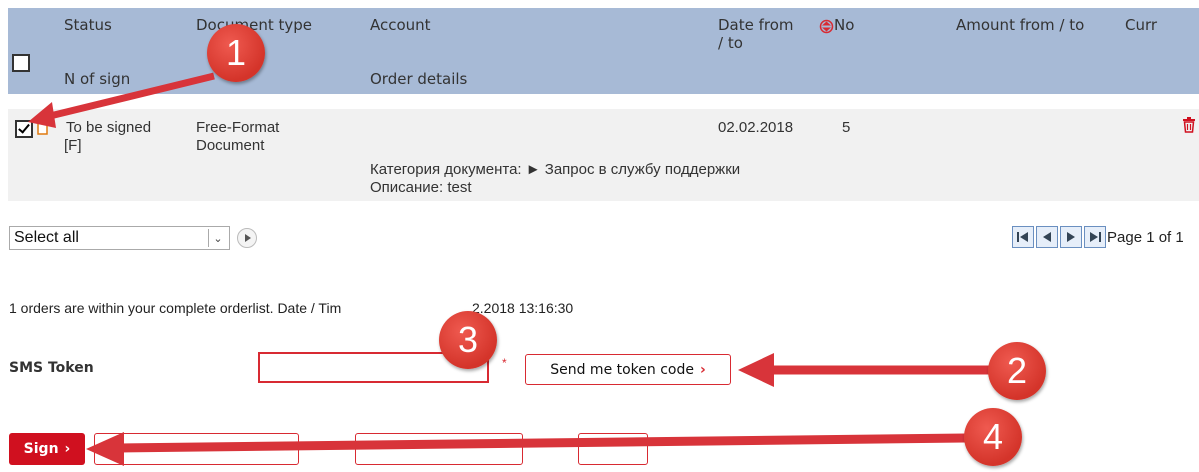 This screenshot has width=1199, height=472. I want to click on callout-2: 2, so click(1017, 371).